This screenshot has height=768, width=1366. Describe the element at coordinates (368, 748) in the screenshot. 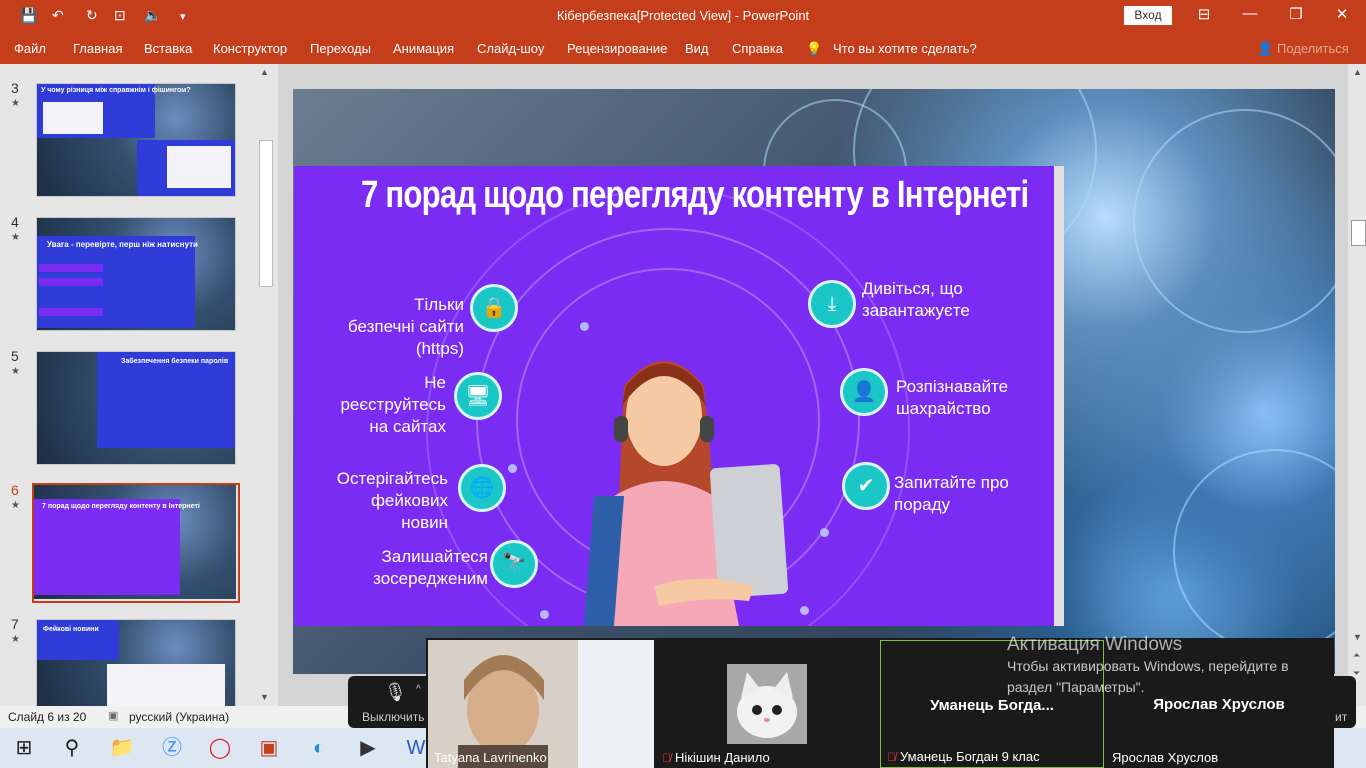

I see `media-player-icon: ▶` at that location.